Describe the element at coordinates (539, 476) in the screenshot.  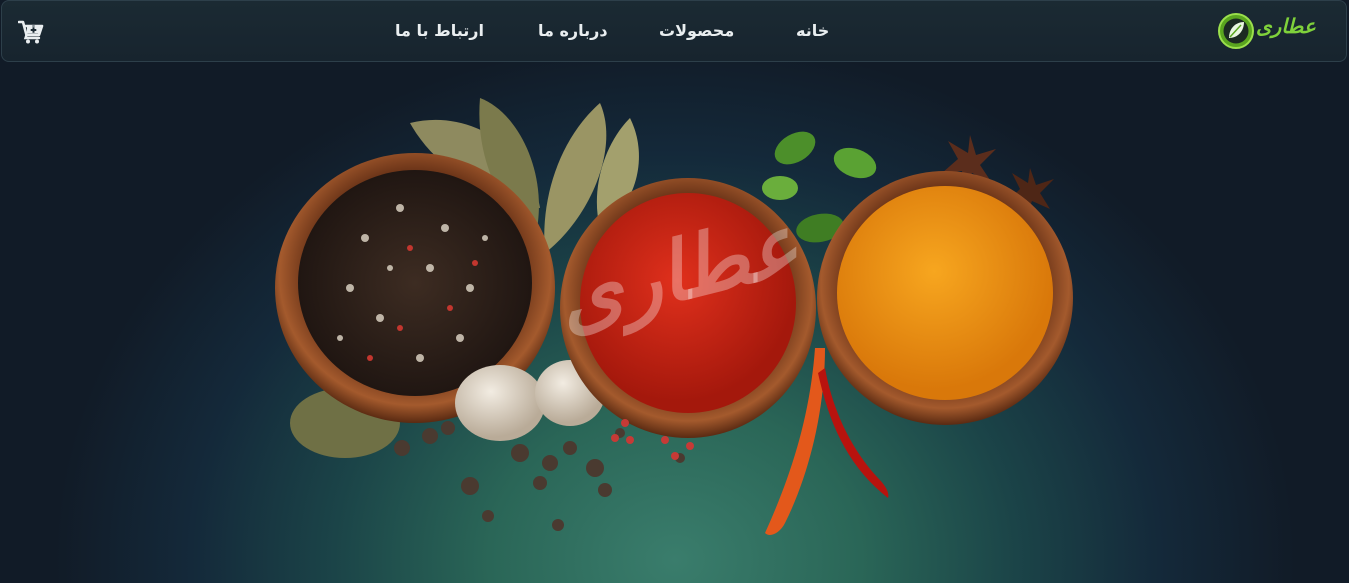
I see `scattered-peppercorns` at that location.